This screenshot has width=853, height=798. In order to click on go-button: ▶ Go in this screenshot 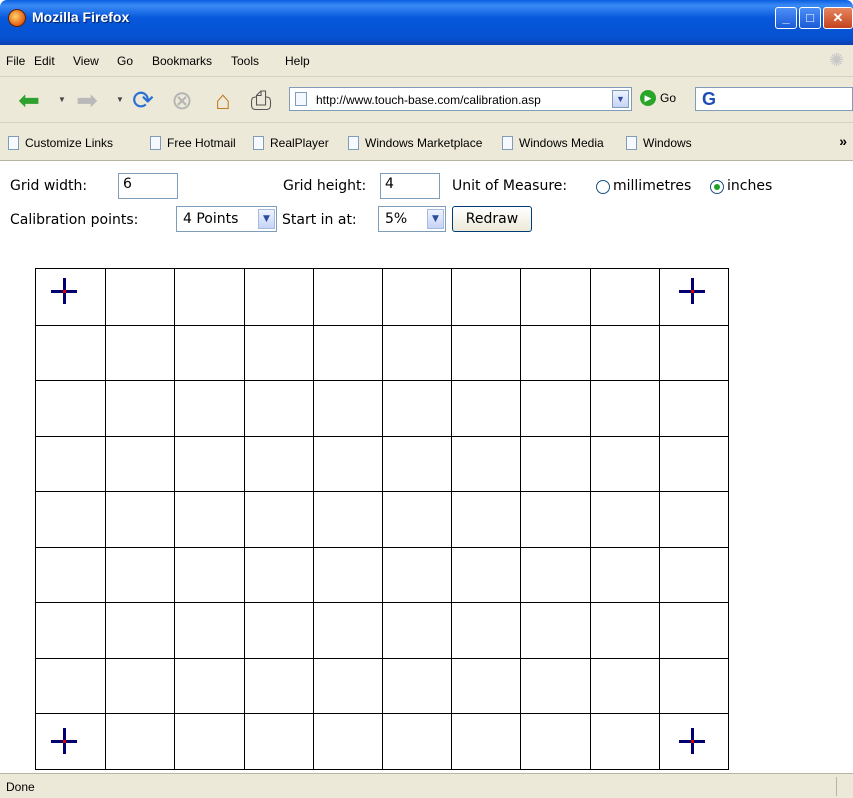, I will do `click(658, 98)`.